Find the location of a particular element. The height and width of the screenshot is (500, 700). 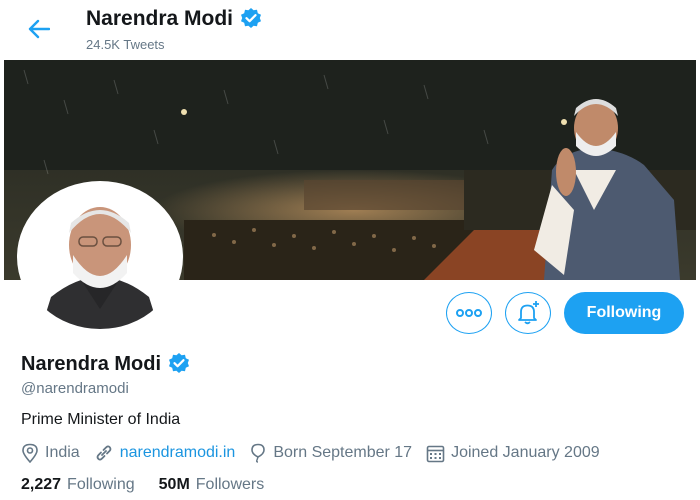

following-count: 2,227 is located at coordinates (41, 484).